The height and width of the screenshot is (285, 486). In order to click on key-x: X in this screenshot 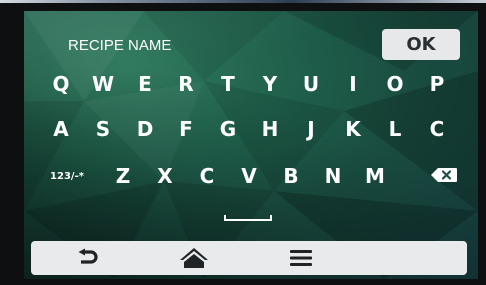, I will do `click(165, 176)`.